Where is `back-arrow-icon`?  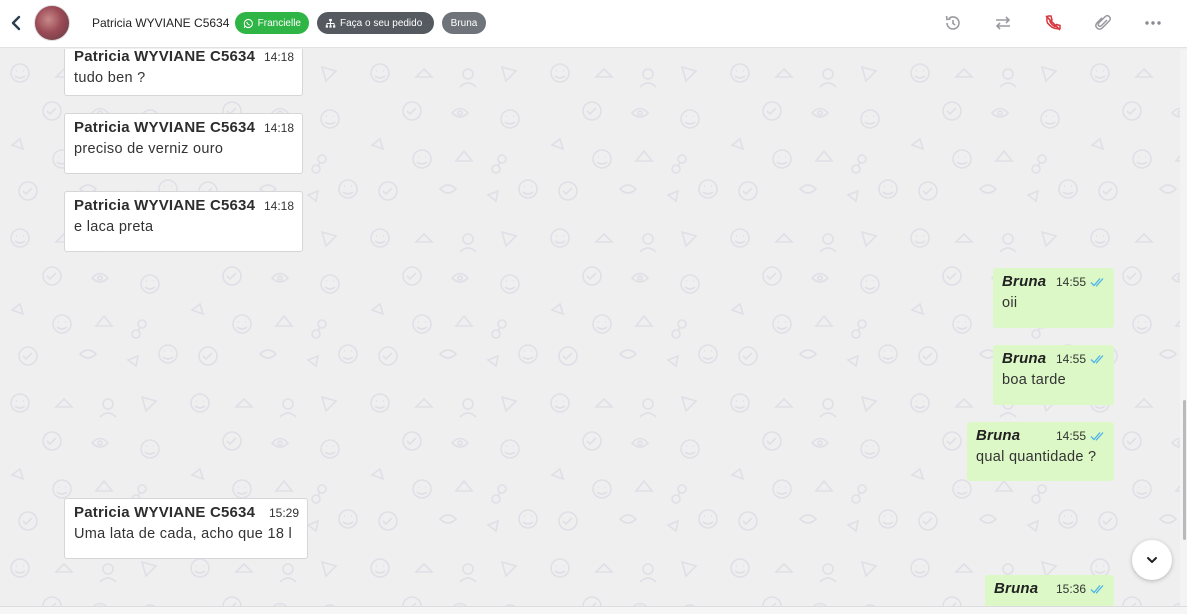 back-arrow-icon is located at coordinates (17, 23).